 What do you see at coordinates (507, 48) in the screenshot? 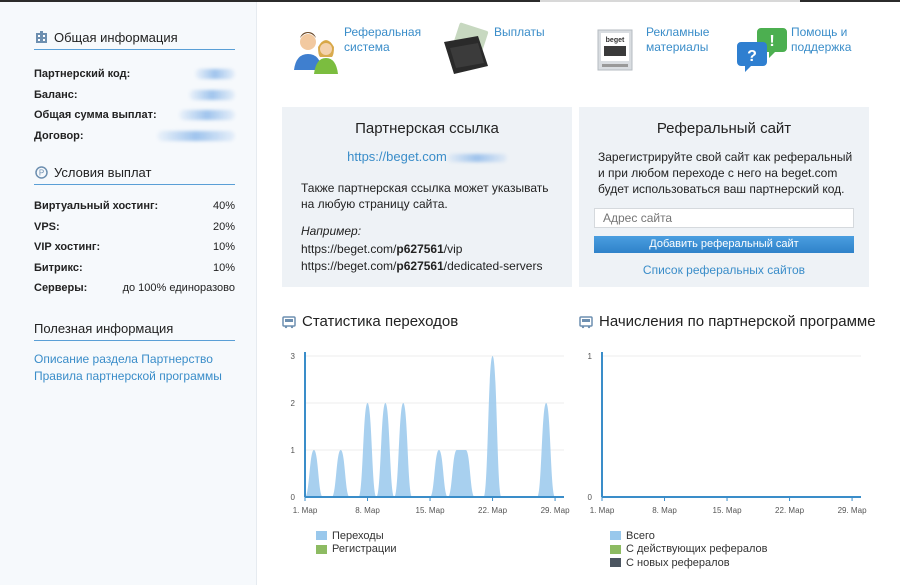
I see `nav-payouts: Выплаты` at bounding box center [507, 48].